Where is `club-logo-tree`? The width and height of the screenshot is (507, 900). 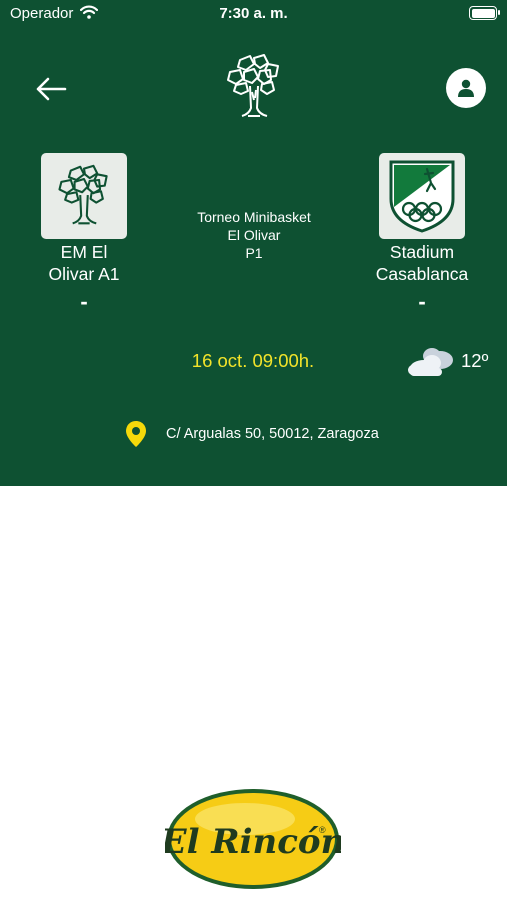 club-logo-tree is located at coordinates (253, 85).